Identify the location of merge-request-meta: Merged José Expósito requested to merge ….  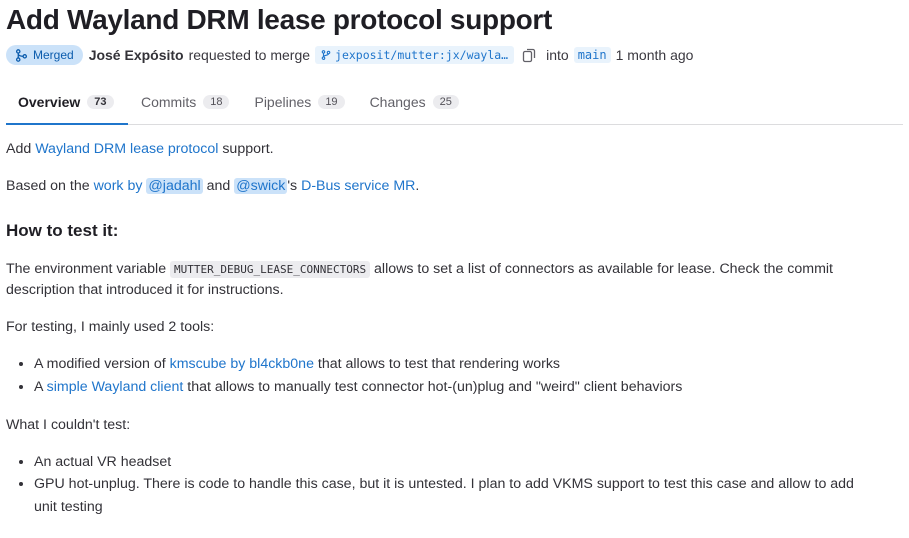
(454, 55).